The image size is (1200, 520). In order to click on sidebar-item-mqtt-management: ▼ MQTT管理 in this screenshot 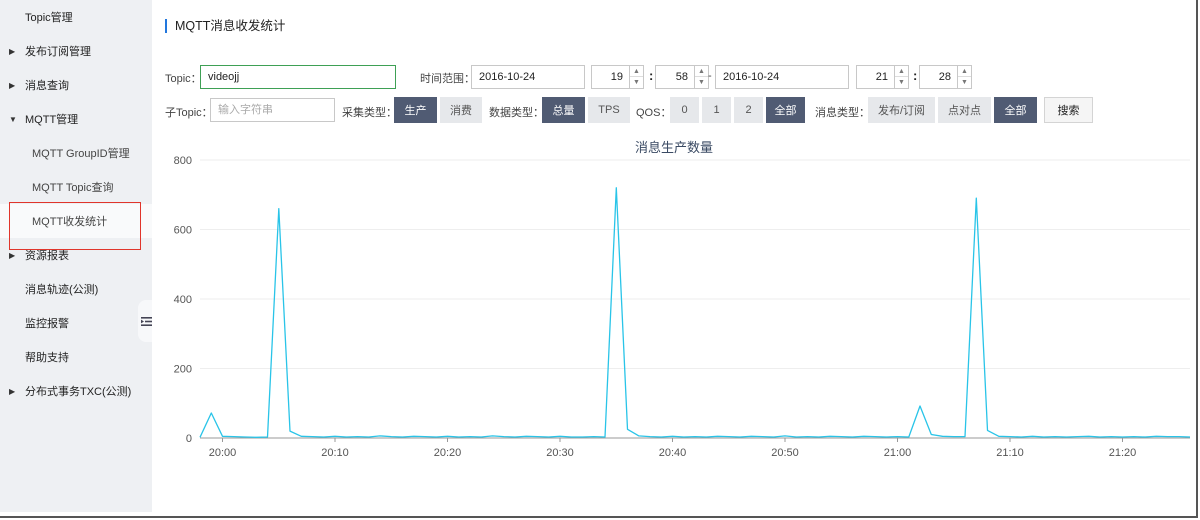, I will do `click(76, 119)`.